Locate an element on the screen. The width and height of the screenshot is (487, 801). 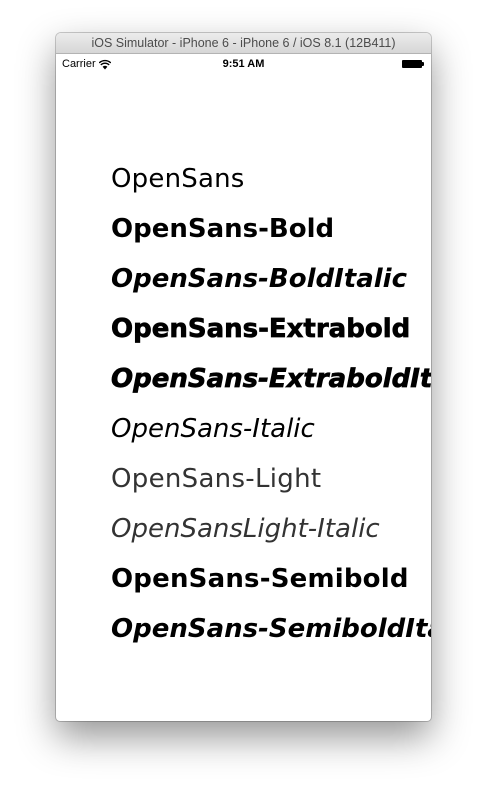
font-label-opensans-light: OpenSans-Light is located at coordinates (216, 479).